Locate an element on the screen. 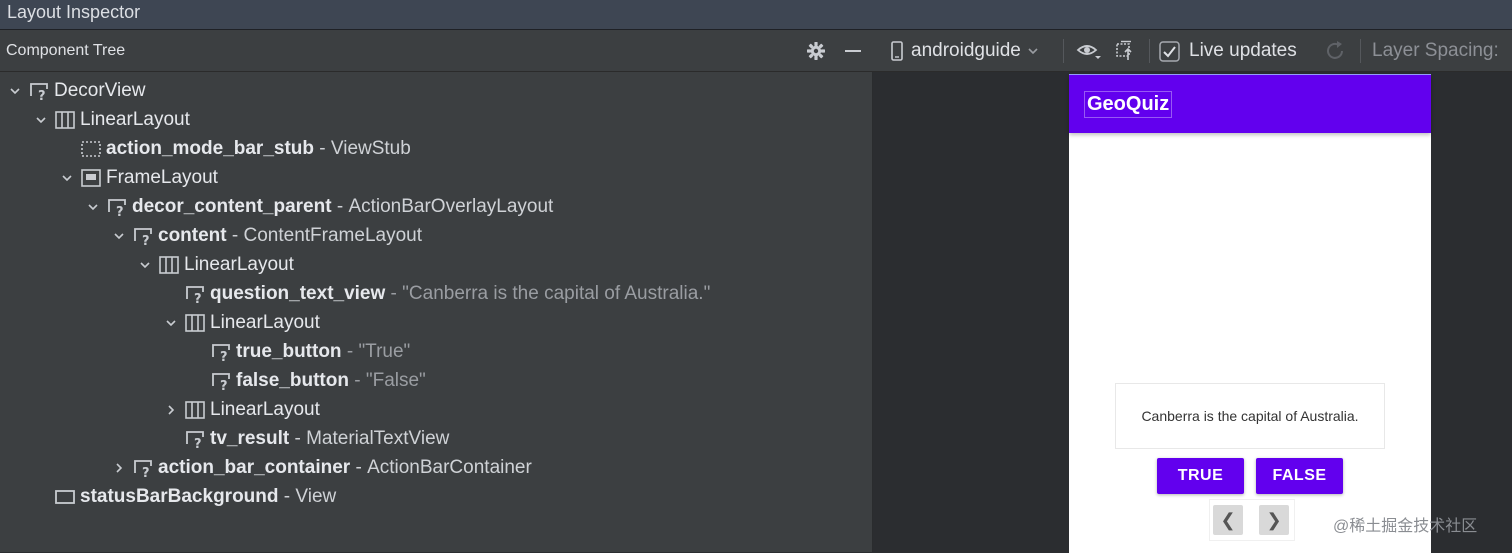 The height and width of the screenshot is (553, 1512). node-type: ActionBarOverlayLayout is located at coordinates (451, 206).